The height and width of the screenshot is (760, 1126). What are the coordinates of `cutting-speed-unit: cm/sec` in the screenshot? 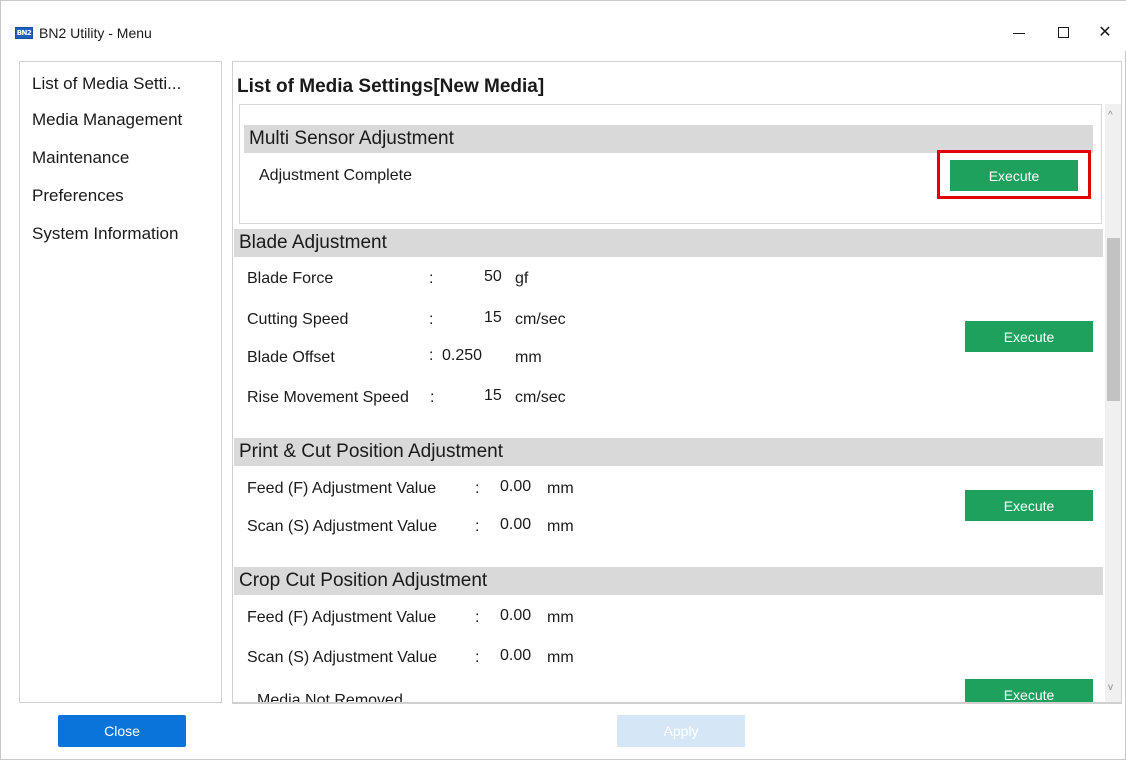 It's located at (540, 319).